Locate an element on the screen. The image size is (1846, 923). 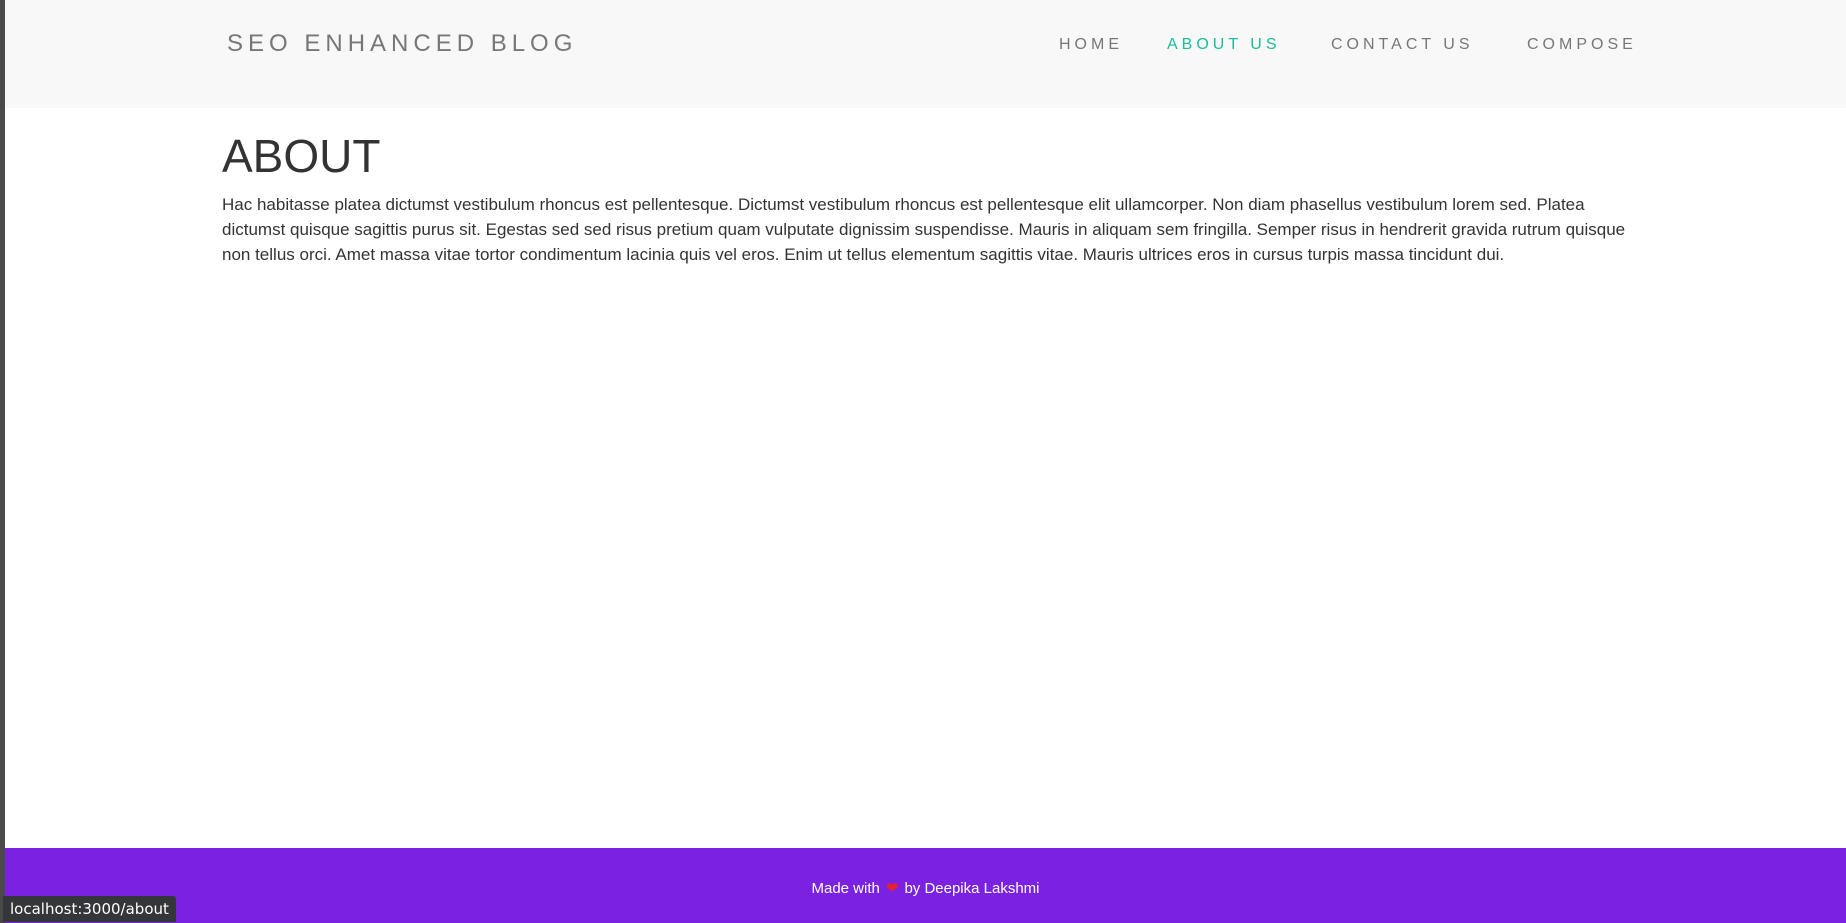
nav-link-contact-us: CONTACT US is located at coordinates (1402, 45).